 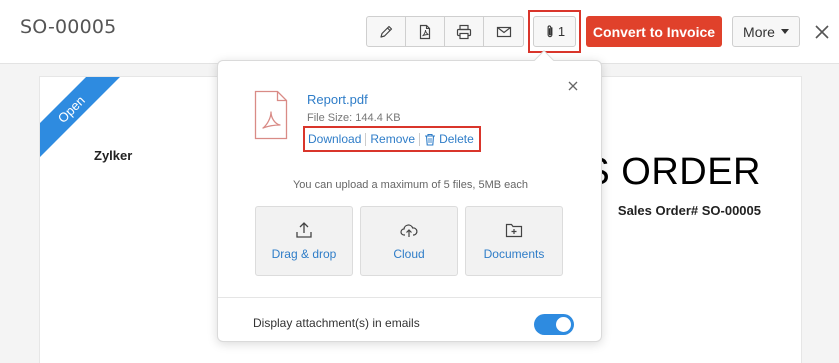 I want to click on caret-down-icon, so click(x=784, y=31).